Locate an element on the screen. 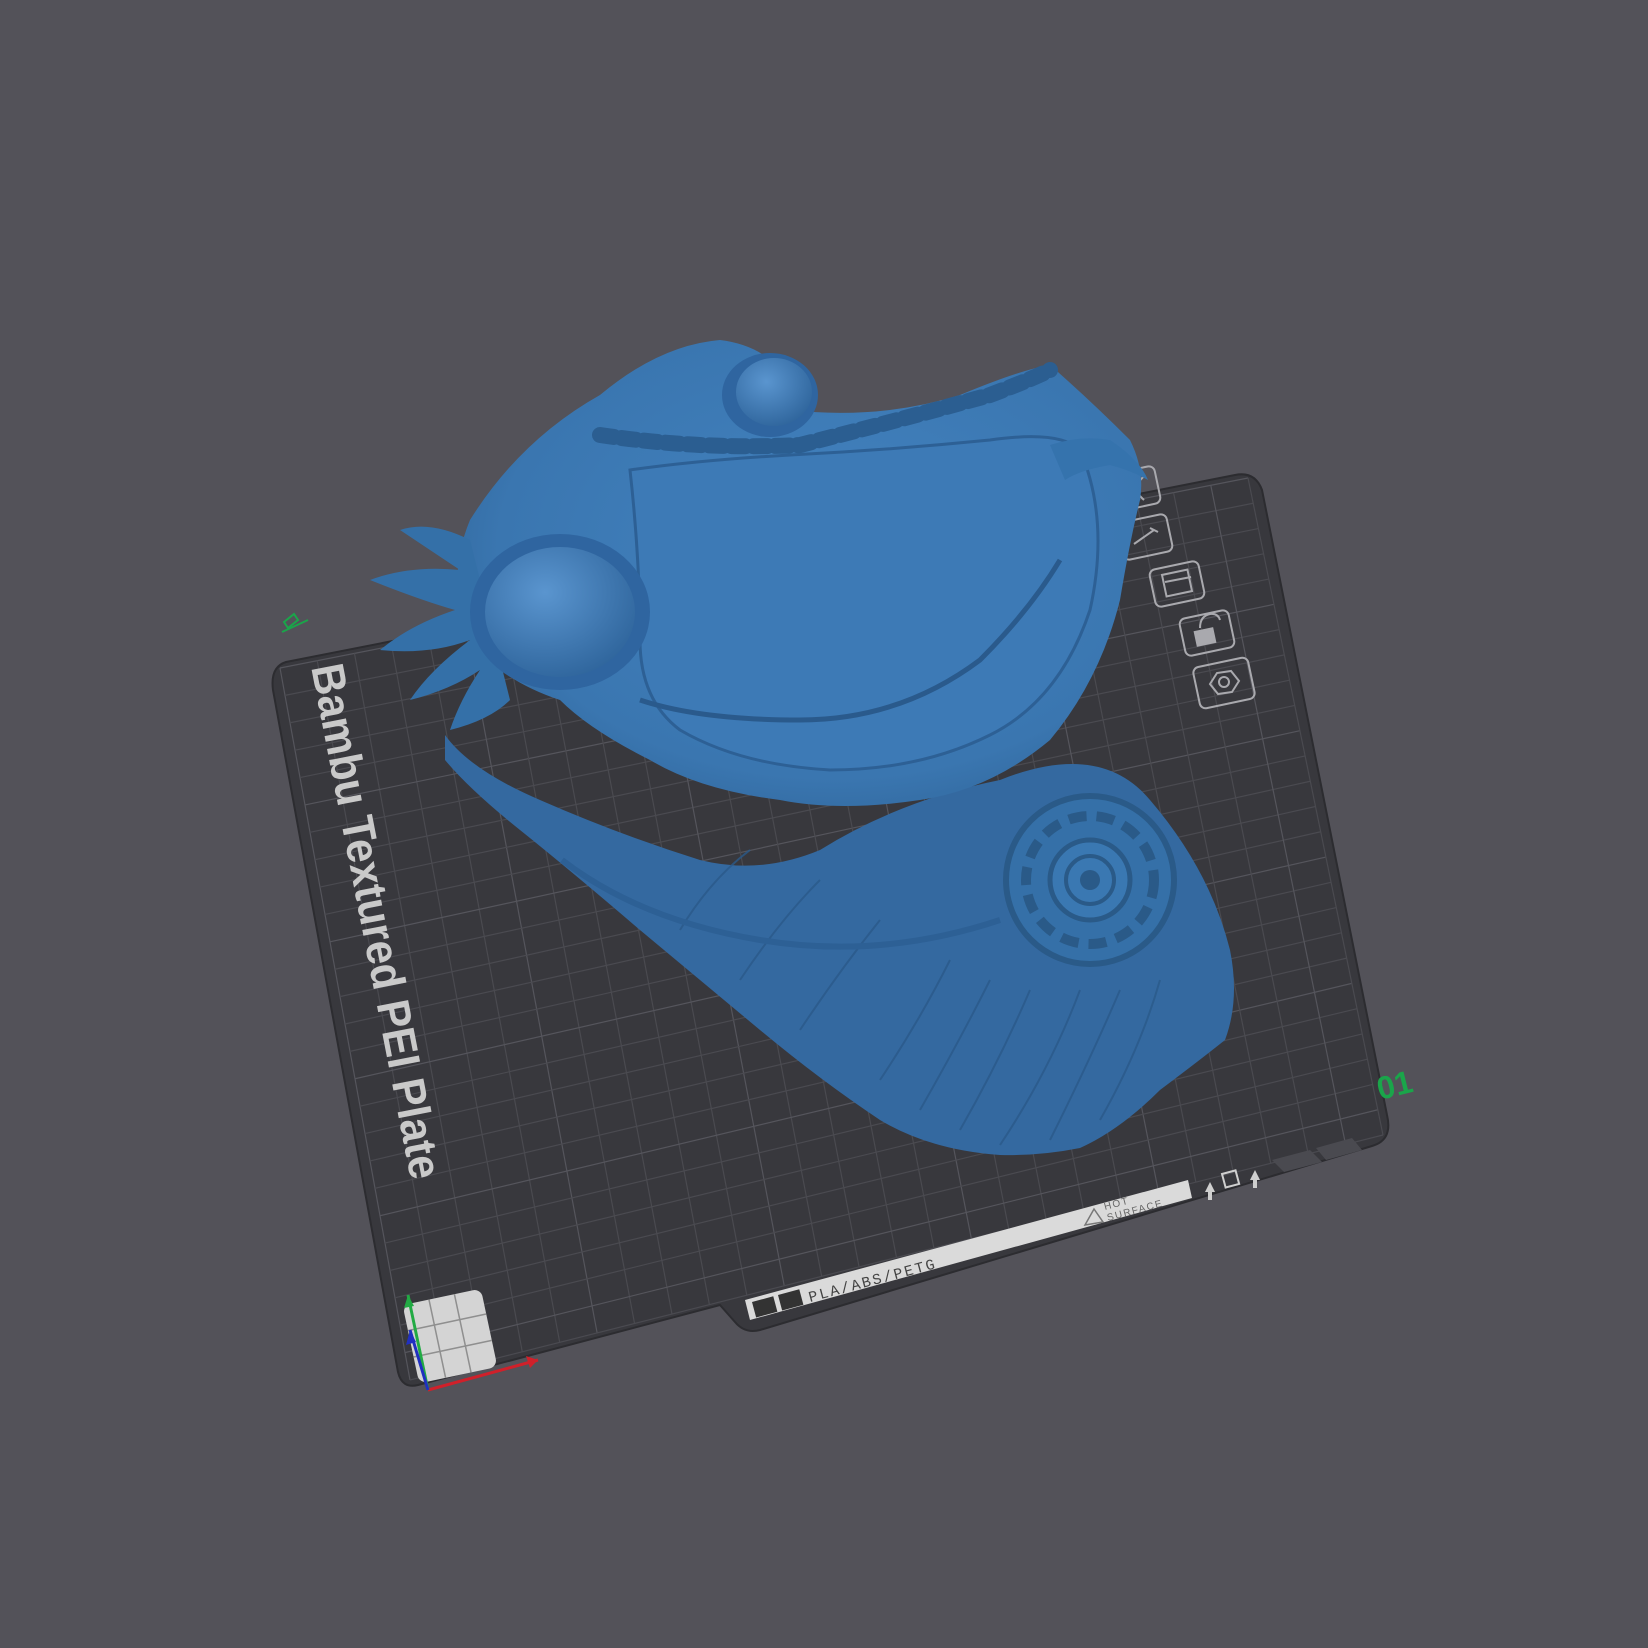 The height and width of the screenshot is (1648, 1648). model-eye-left is located at coordinates (560, 612).